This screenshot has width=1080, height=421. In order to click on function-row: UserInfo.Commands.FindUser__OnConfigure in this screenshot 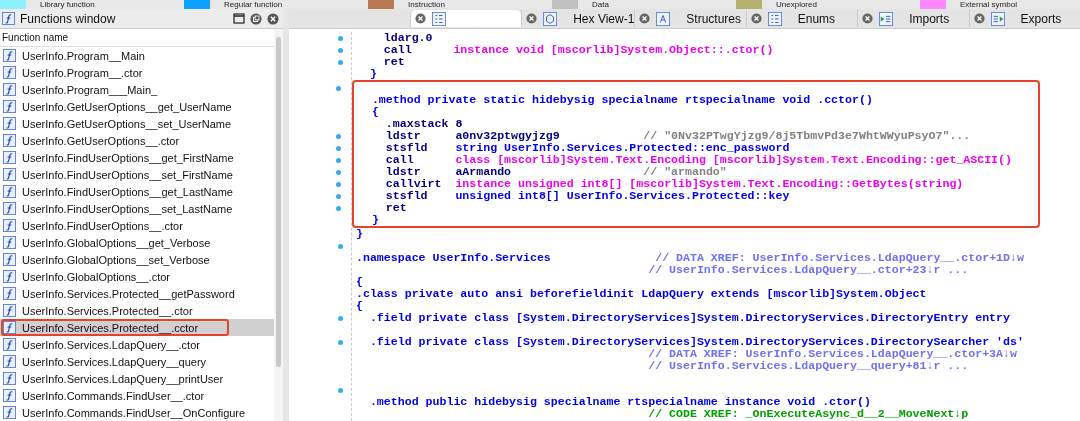, I will do `click(137, 412)`.